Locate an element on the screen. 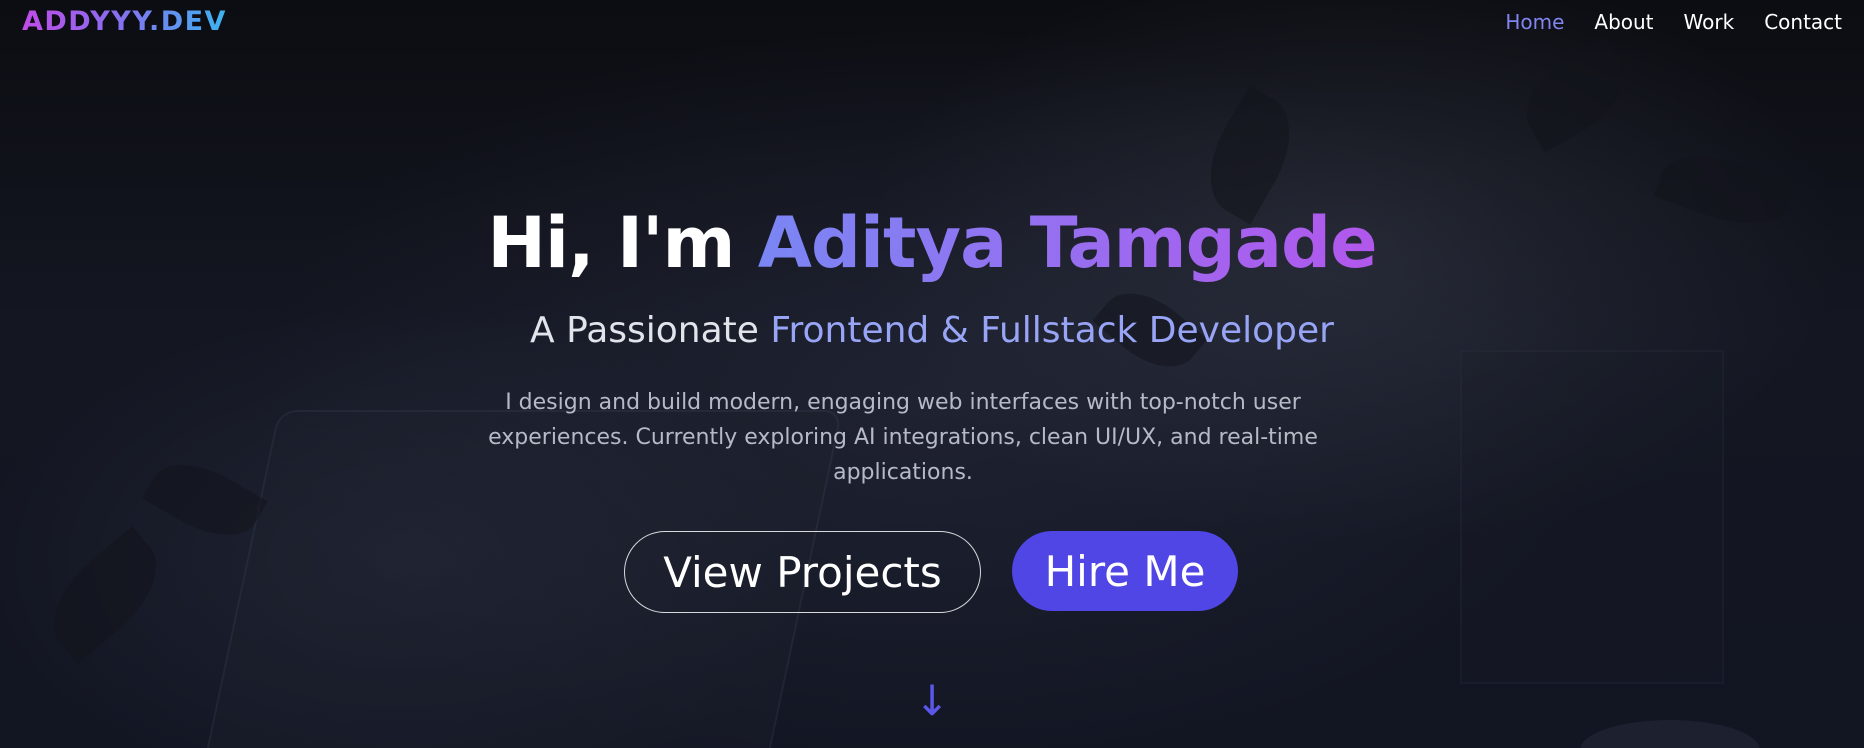 The height and width of the screenshot is (748, 1864). hero-greeting: Hi, I'm is located at coordinates (622, 243).